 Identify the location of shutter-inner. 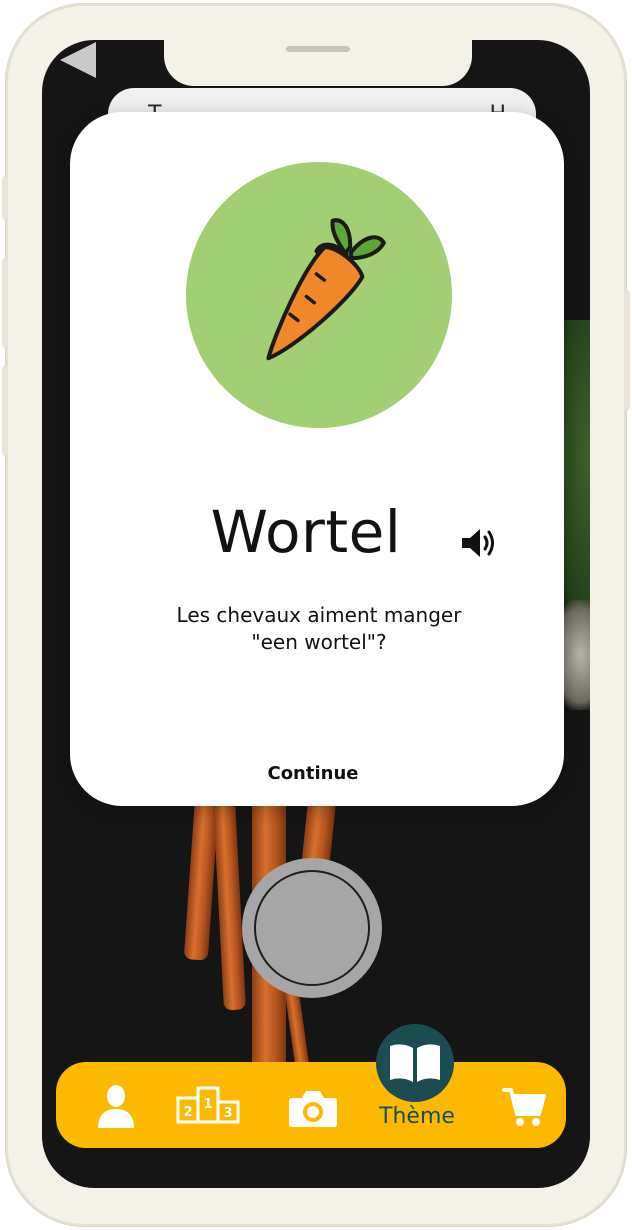
(312, 928).